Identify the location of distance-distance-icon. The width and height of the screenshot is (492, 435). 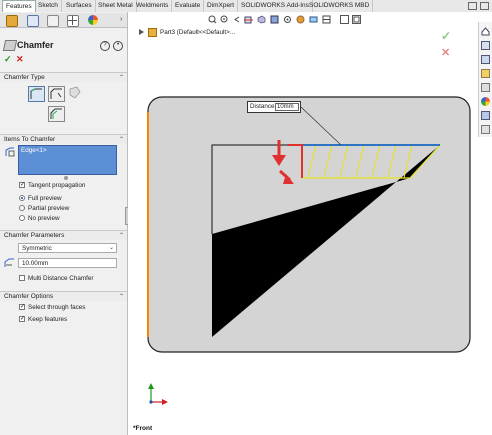
(56, 93).